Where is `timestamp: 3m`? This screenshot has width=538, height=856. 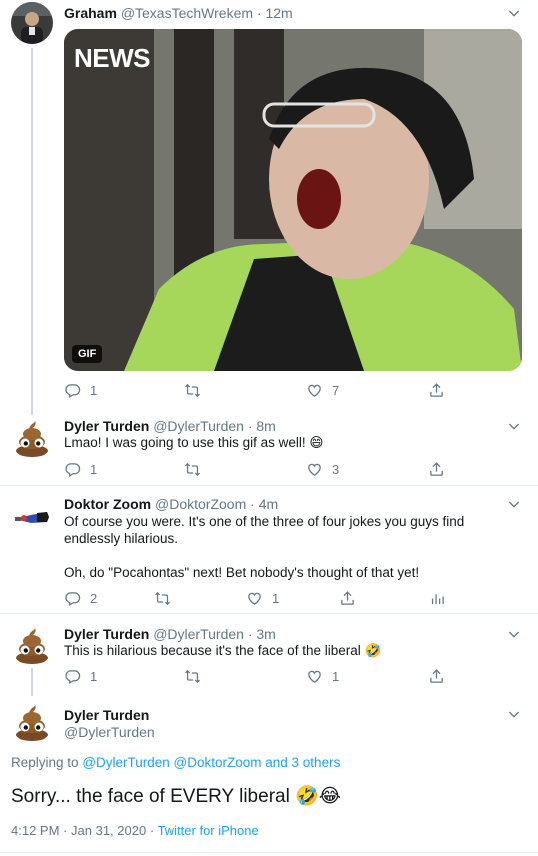 timestamp: 3m is located at coordinates (265, 634).